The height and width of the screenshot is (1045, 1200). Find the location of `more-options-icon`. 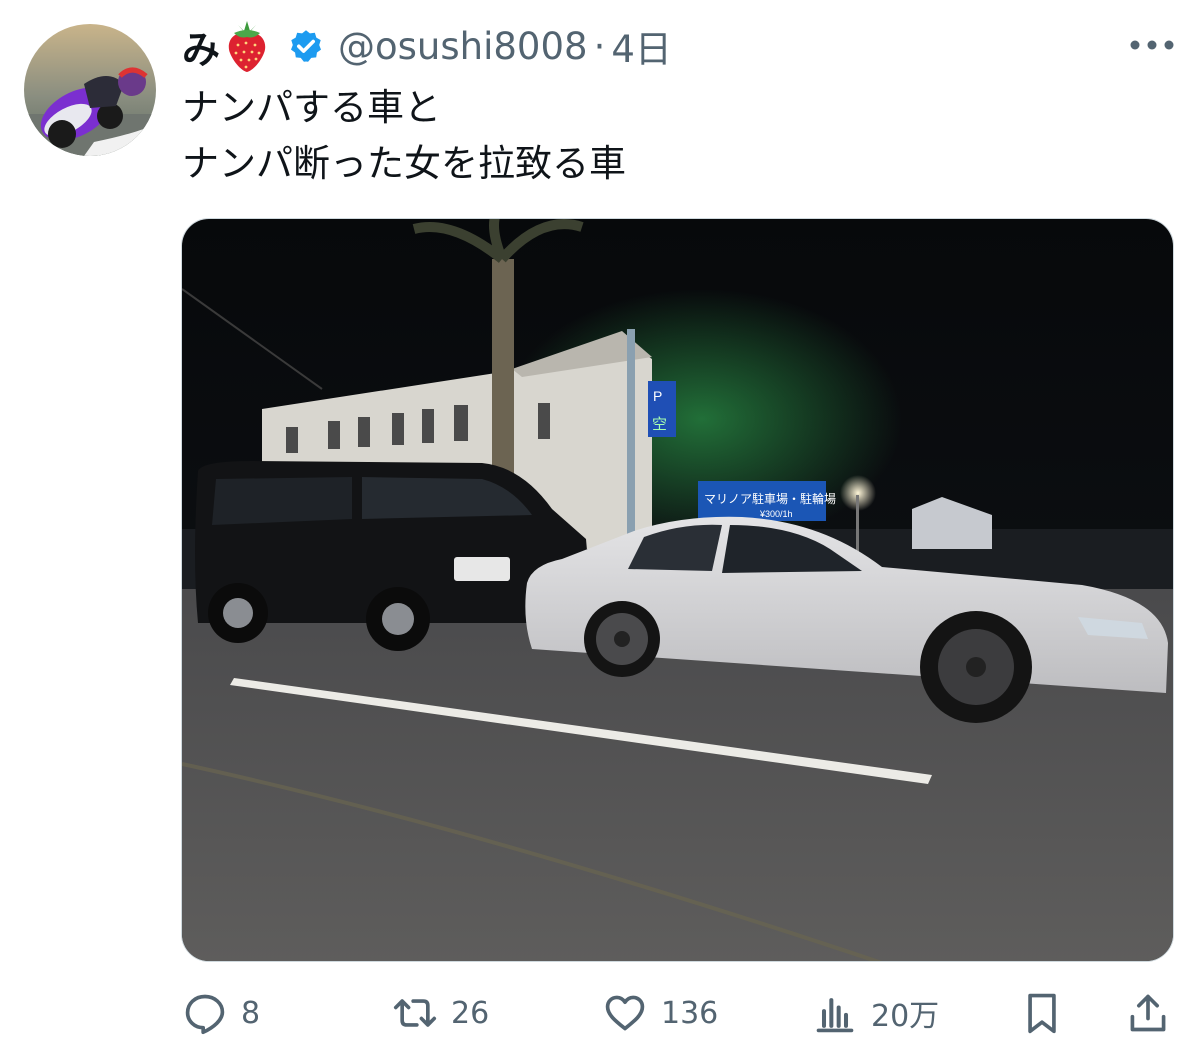

more-options-icon is located at coordinates (1152, 45).